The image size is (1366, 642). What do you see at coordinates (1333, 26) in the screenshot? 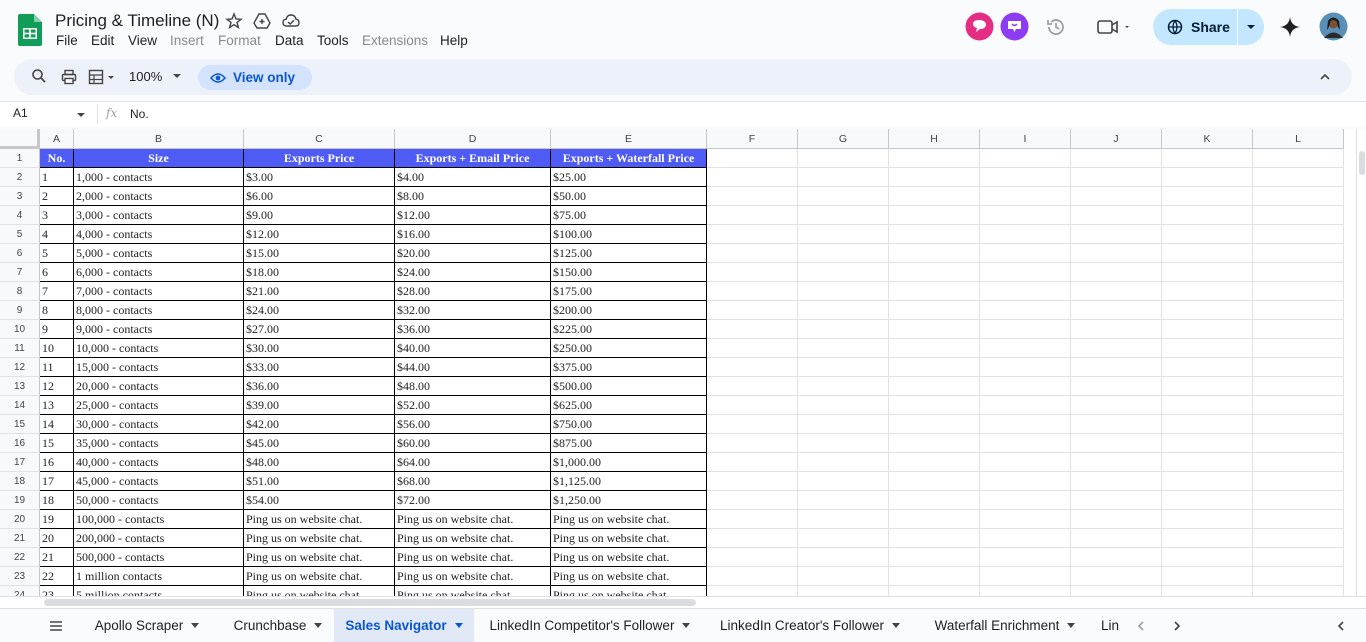
I see `account-avatar` at bounding box center [1333, 26].